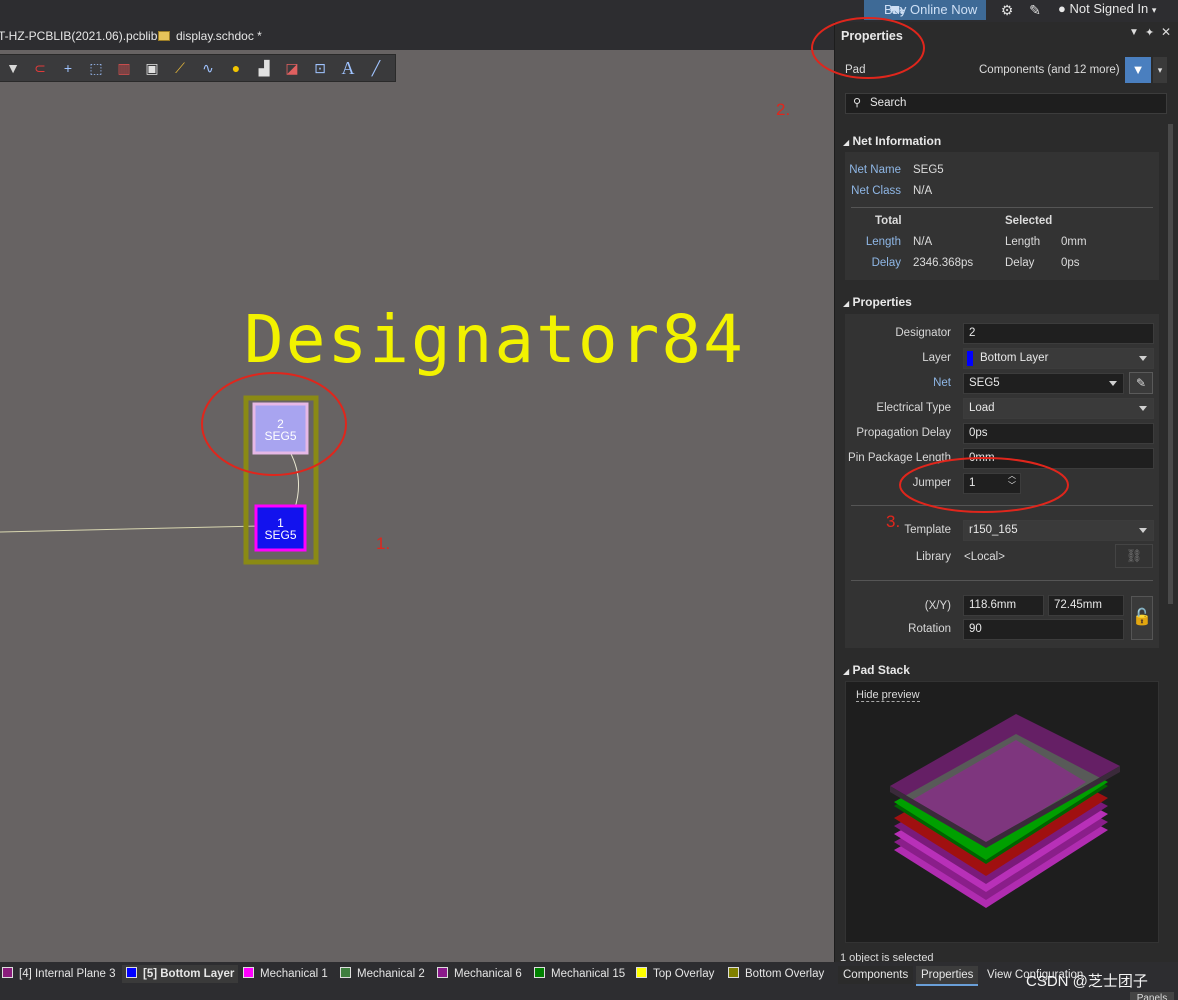 The height and width of the screenshot is (1000, 1178). Describe the element at coordinates (1058, 358) in the screenshot. I see `layer-dropdown: Bottom Layer` at that location.